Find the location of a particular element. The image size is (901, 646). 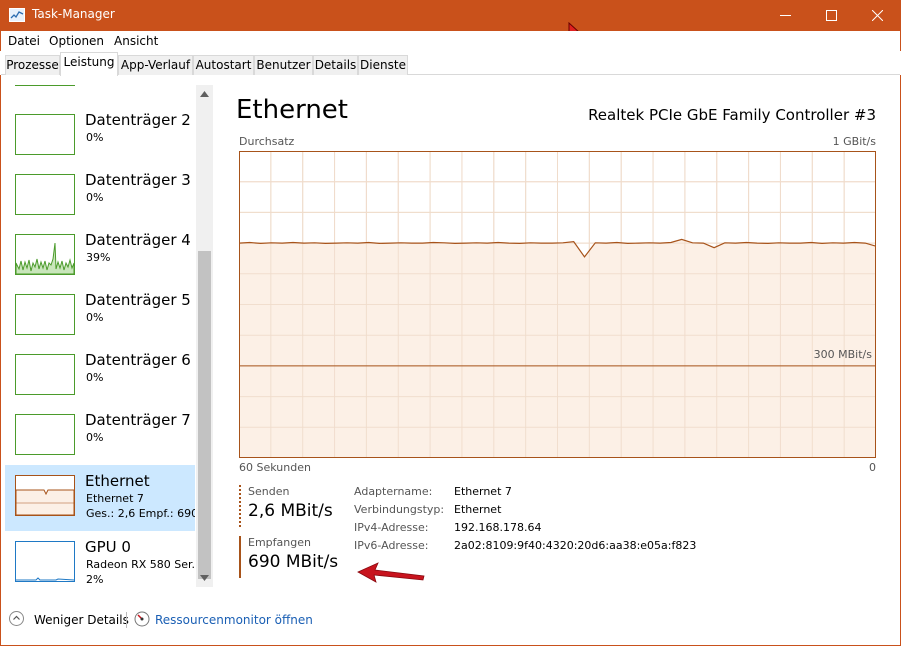

fewer-details-button: Weniger Details is located at coordinates (81, 620).